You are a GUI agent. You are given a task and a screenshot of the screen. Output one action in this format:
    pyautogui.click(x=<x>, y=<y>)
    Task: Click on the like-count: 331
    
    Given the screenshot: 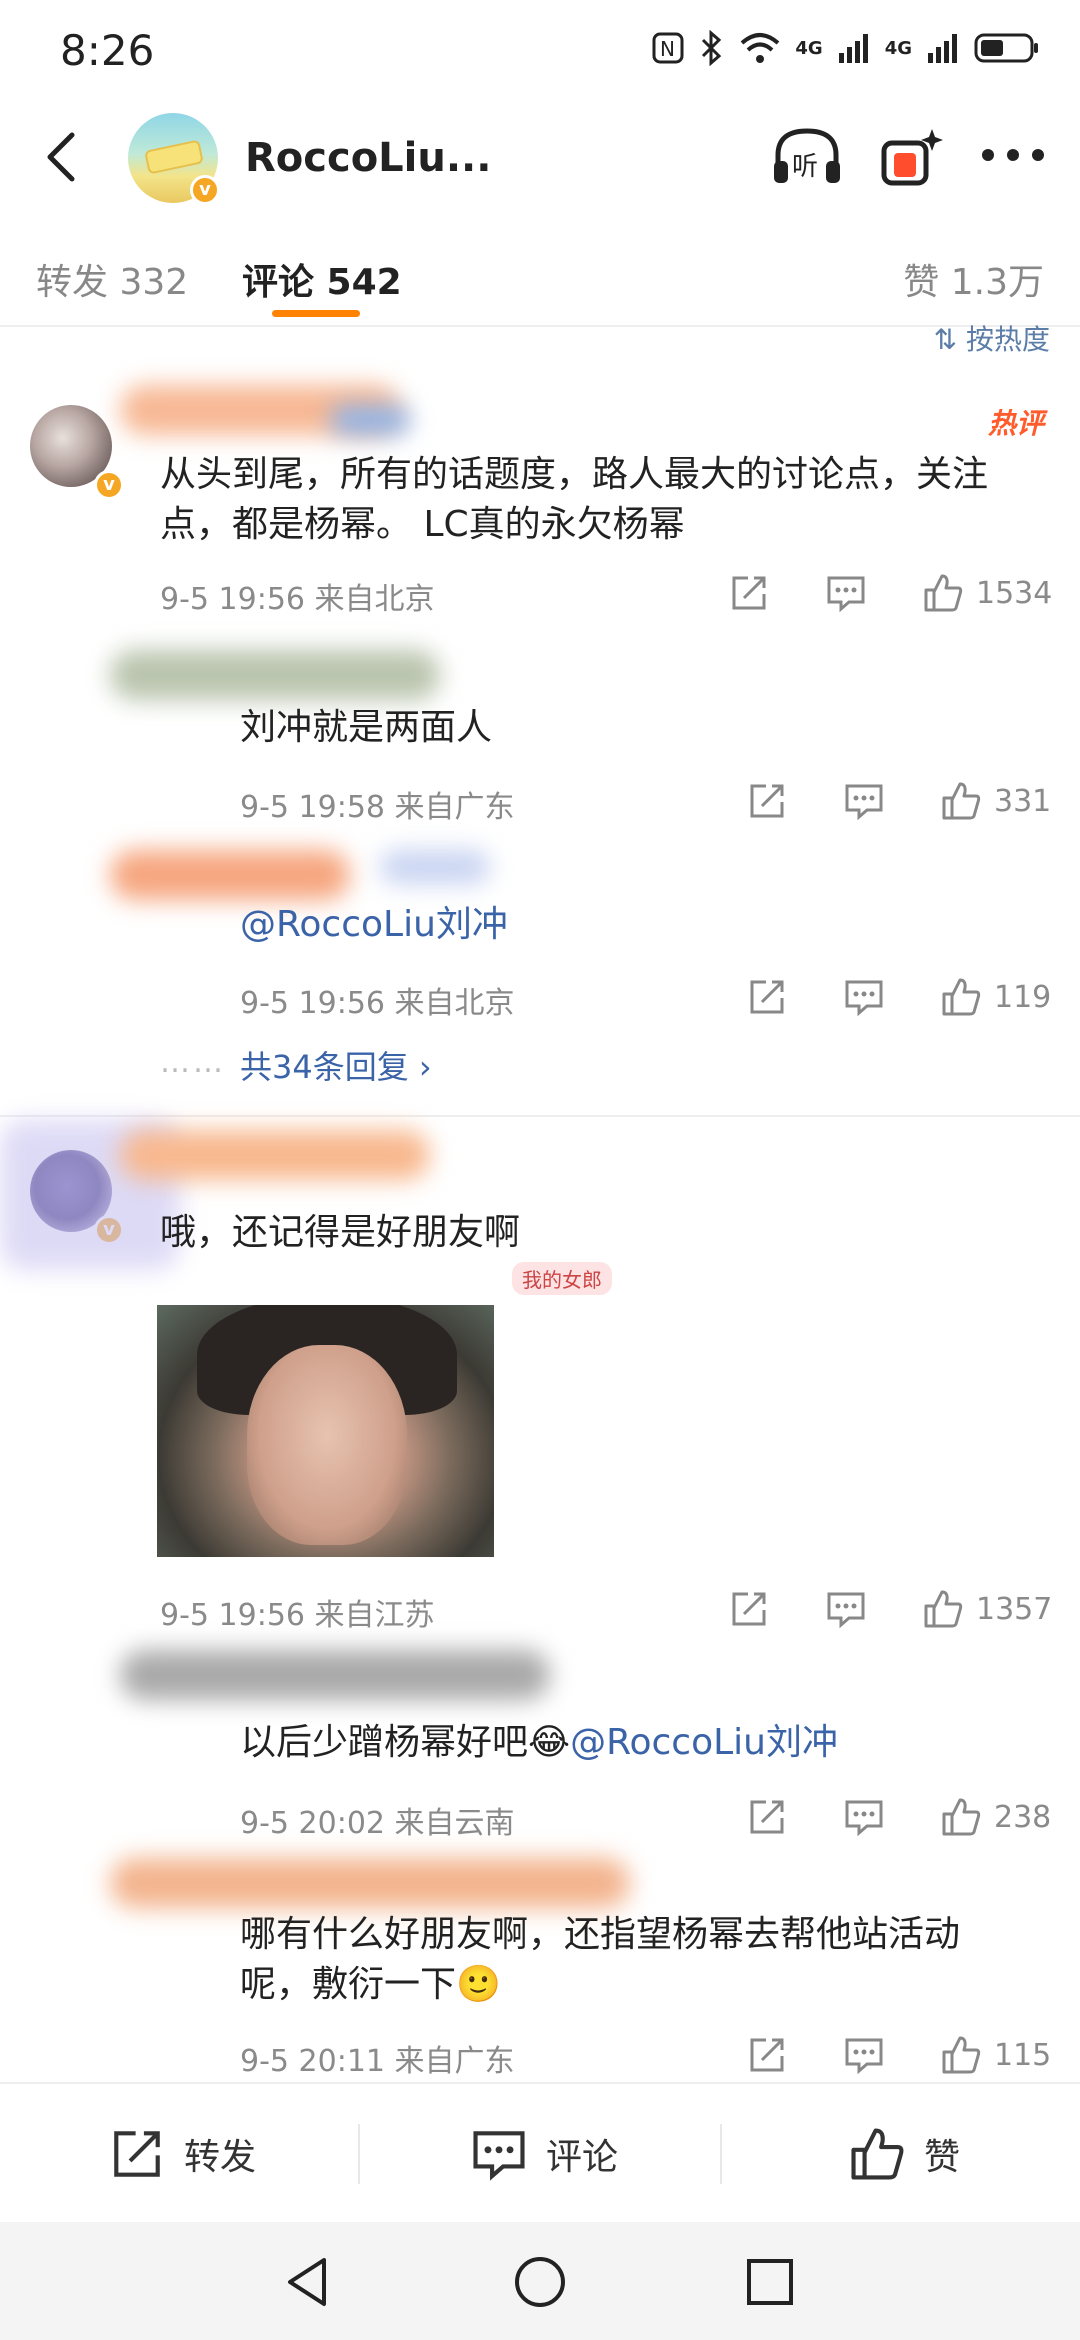 What is the action you would take?
    pyautogui.click(x=1023, y=801)
    